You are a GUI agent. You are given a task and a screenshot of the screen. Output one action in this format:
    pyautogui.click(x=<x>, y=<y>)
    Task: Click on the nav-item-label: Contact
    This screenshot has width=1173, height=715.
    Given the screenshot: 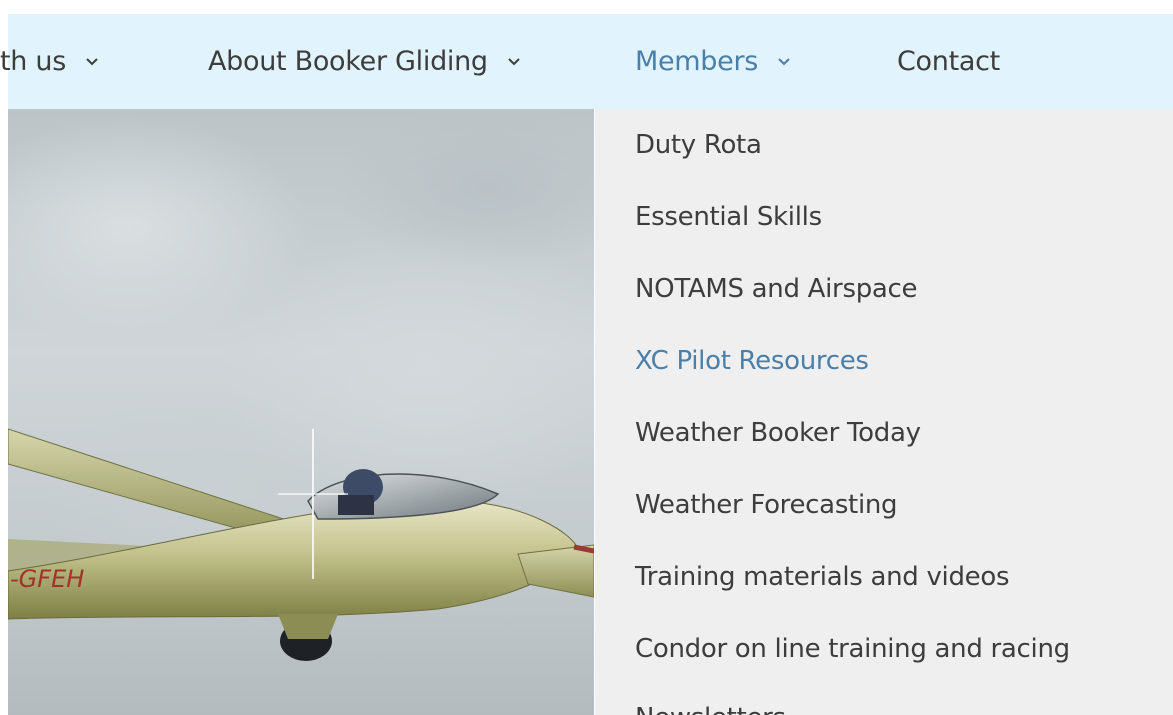 What is the action you would take?
    pyautogui.click(x=948, y=61)
    